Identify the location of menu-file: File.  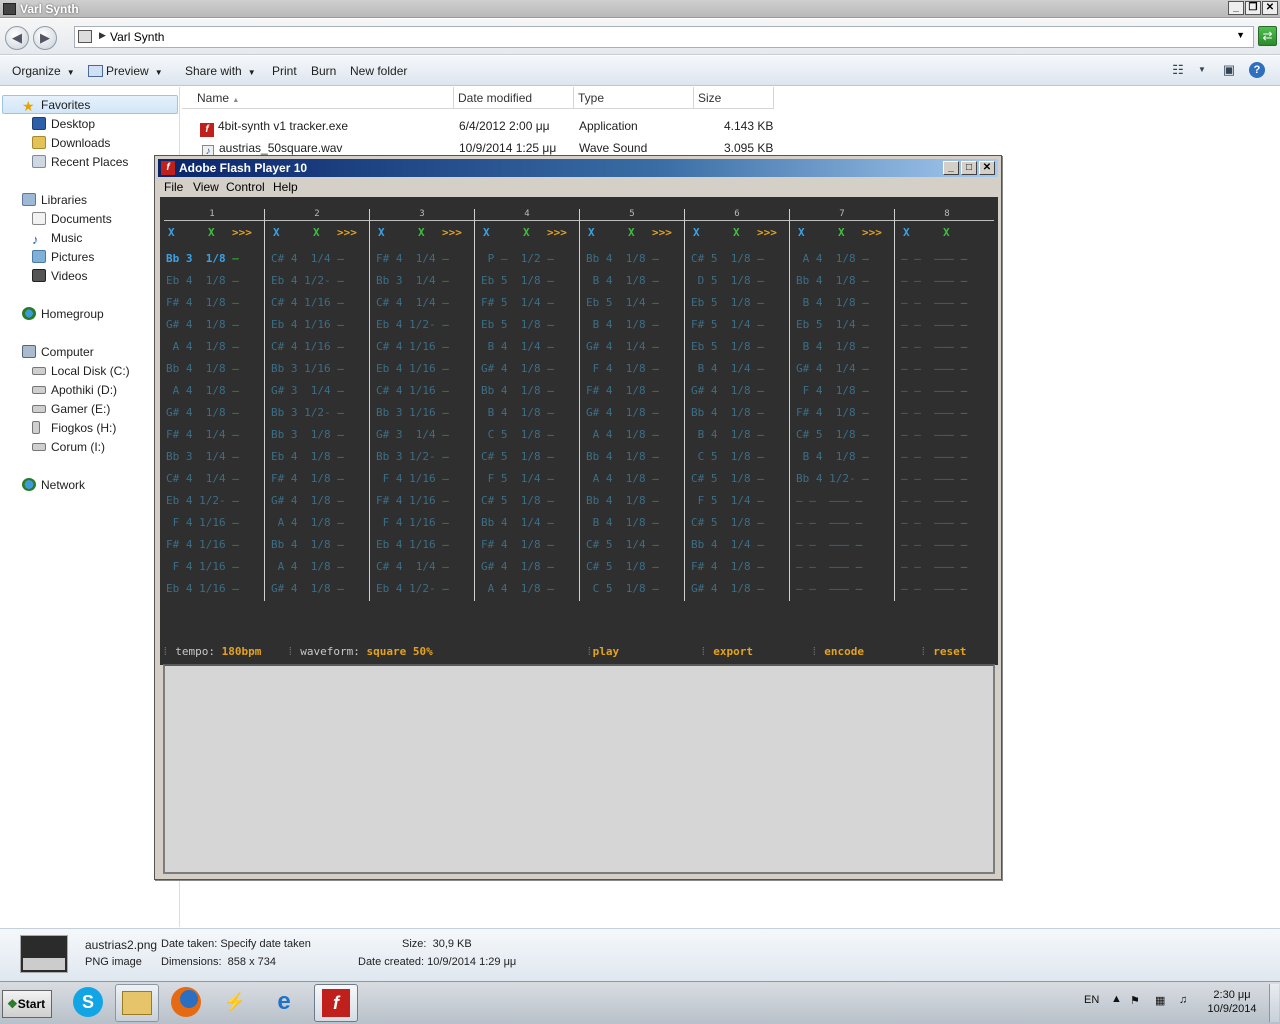
(173, 187).